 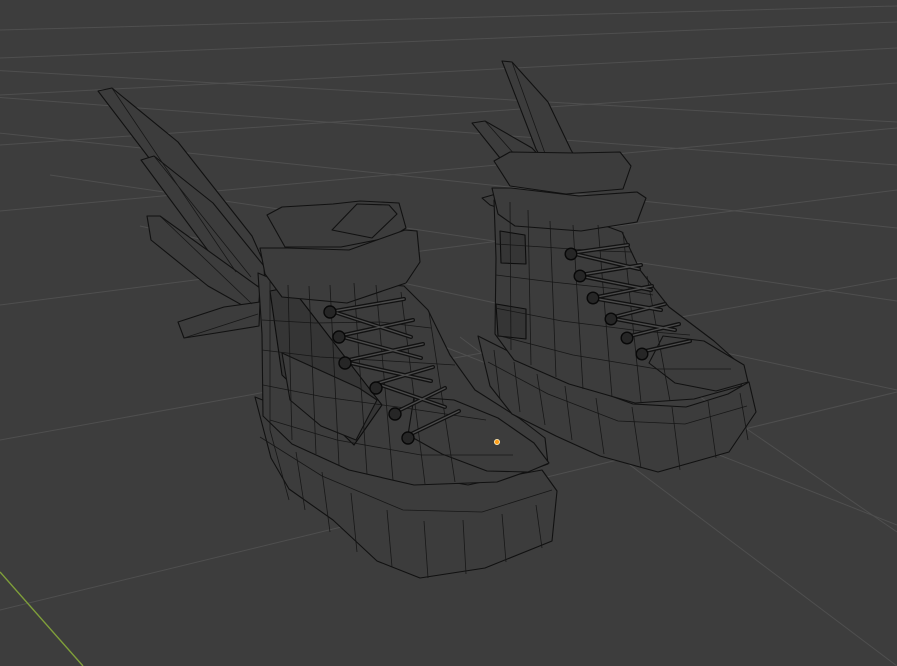 What do you see at coordinates (183, 213) in the screenshot?
I see `left-wing` at bounding box center [183, 213].